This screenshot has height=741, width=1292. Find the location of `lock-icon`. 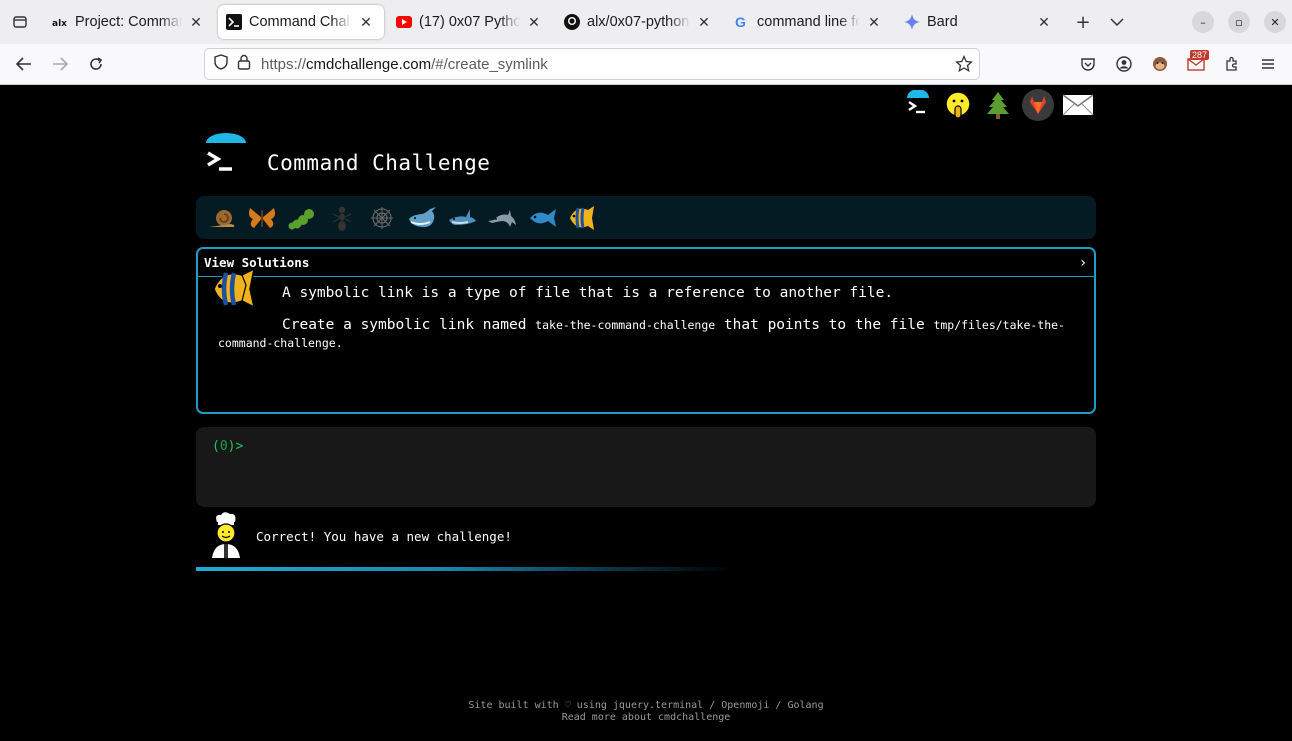

lock-icon is located at coordinates (244, 64).